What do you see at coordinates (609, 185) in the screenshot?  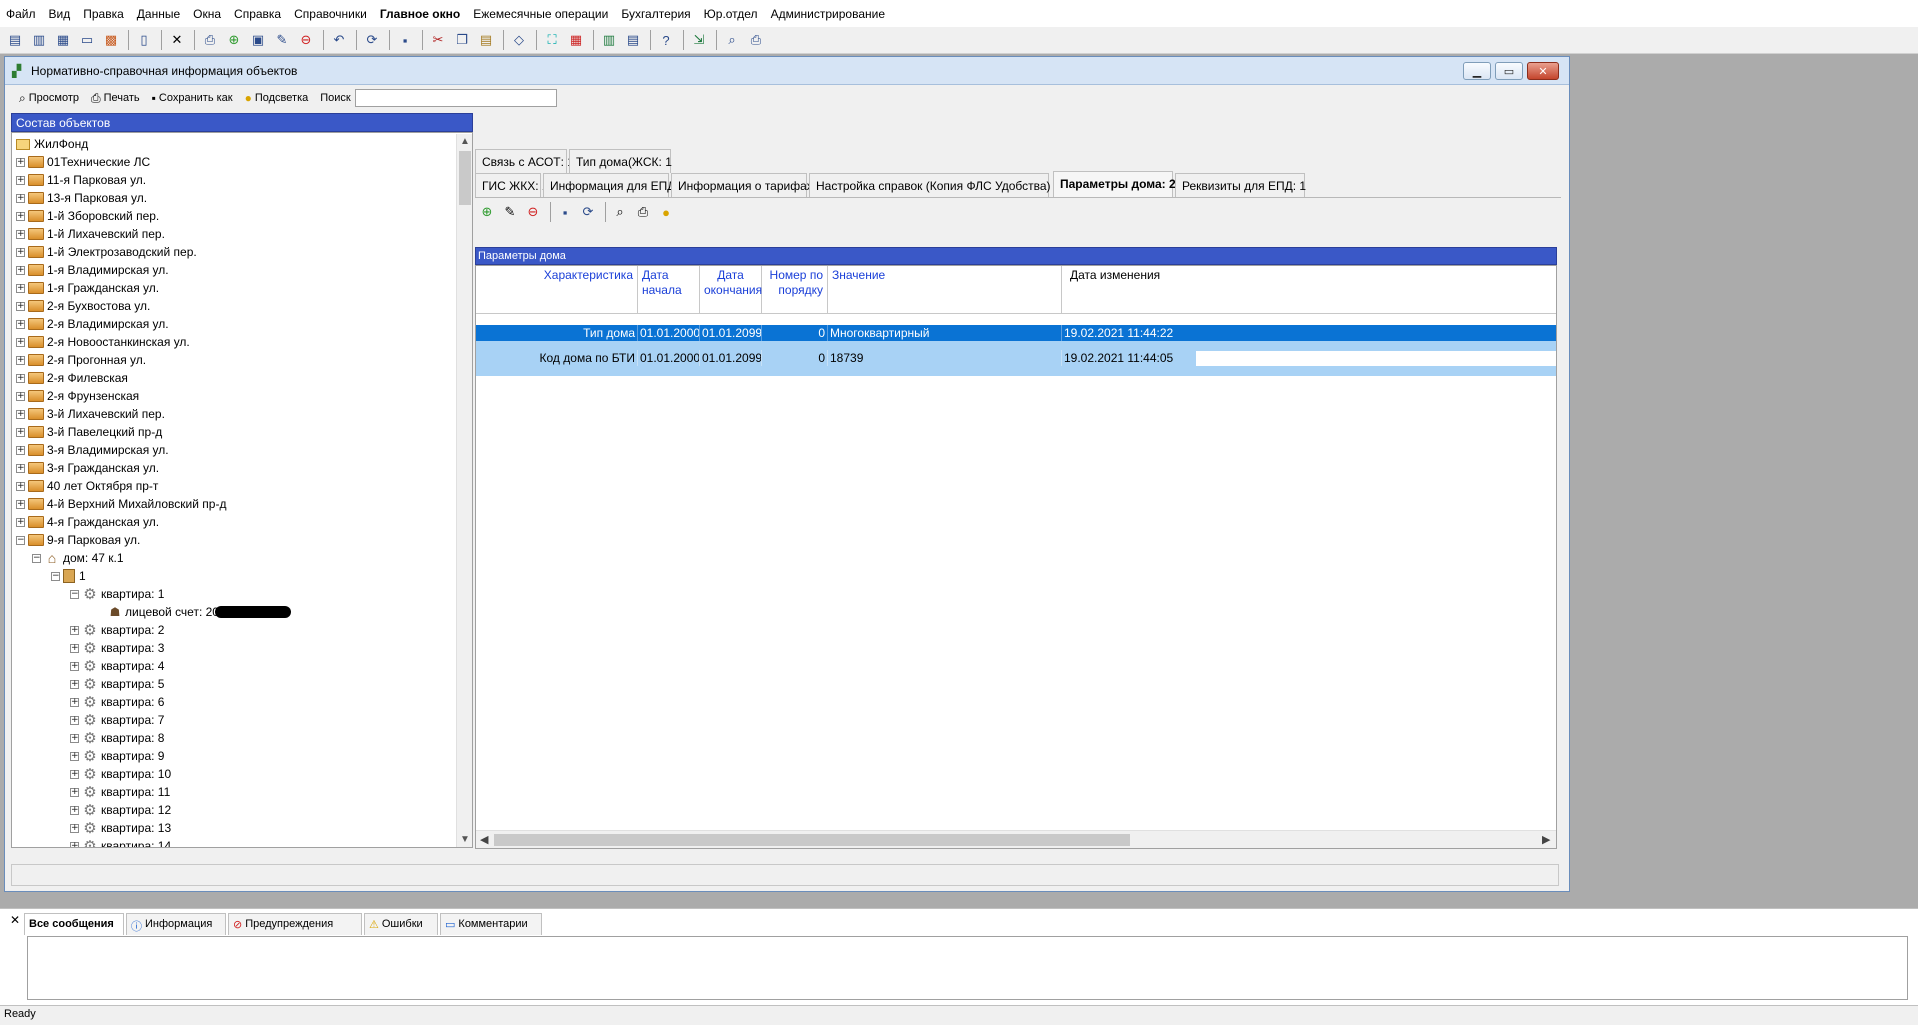 I see `tab-epd-info: Информация для ЕПД` at bounding box center [609, 185].